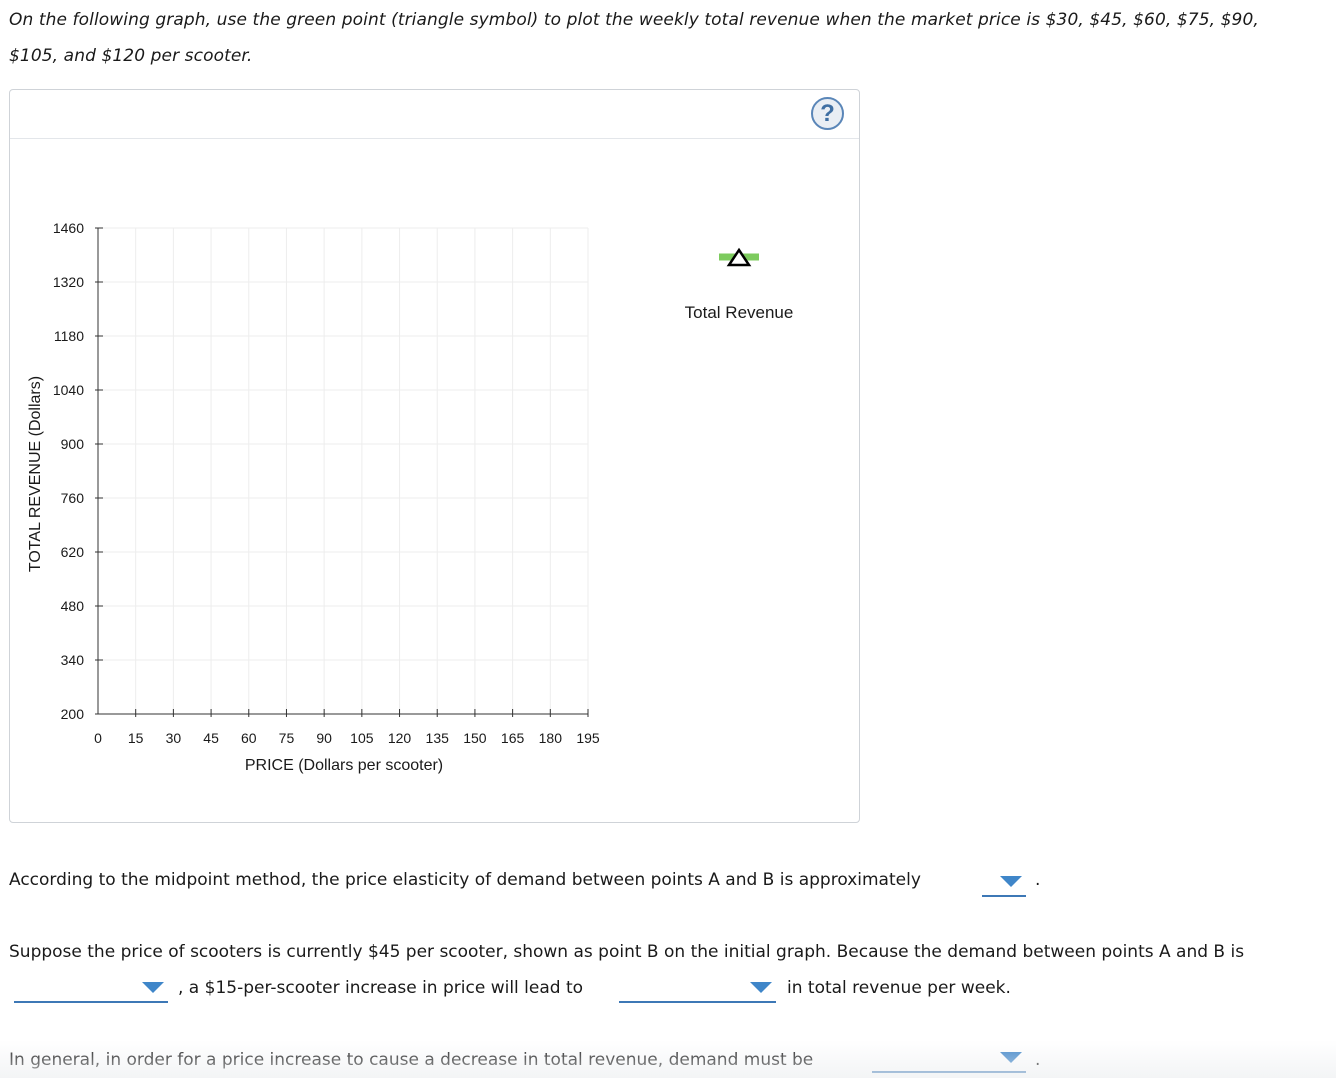 The height and width of the screenshot is (1078, 1336). I want to click on y-tick-label: 340, so click(73, 660).